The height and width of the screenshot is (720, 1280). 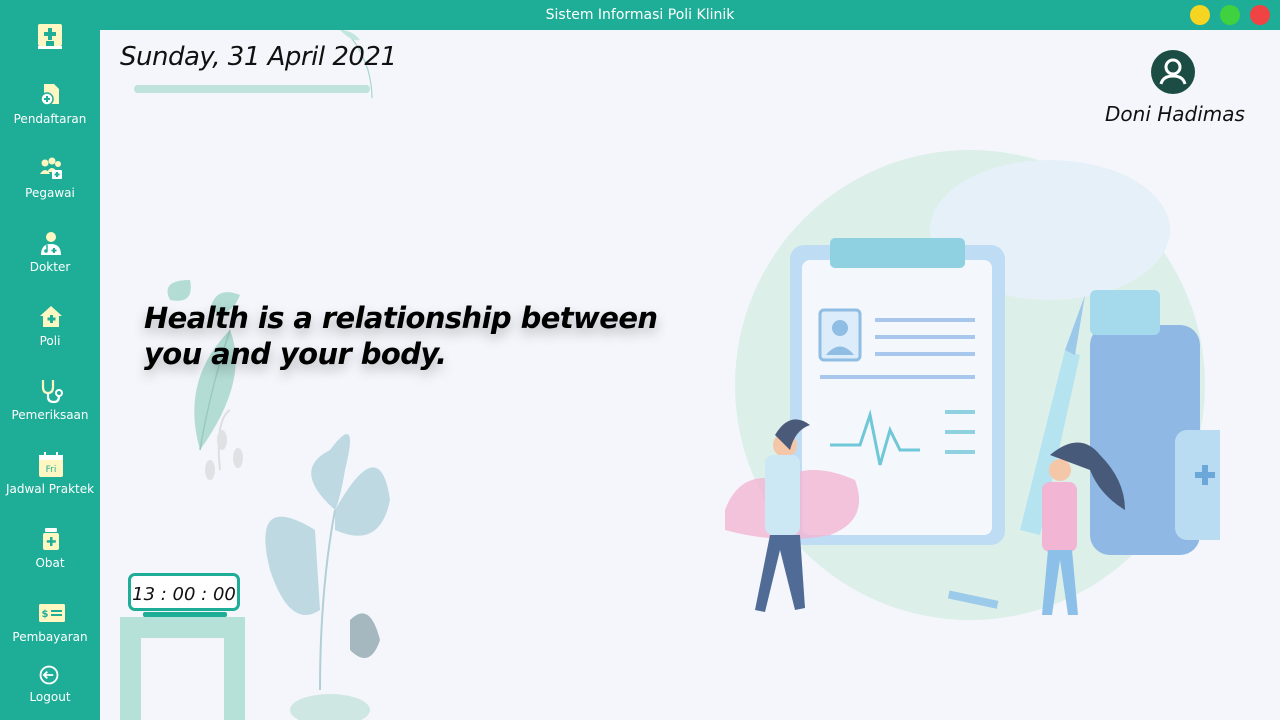 I want to click on sidebar-item-pemeriksaan: Pemeriksaan, so click(x=50, y=410).